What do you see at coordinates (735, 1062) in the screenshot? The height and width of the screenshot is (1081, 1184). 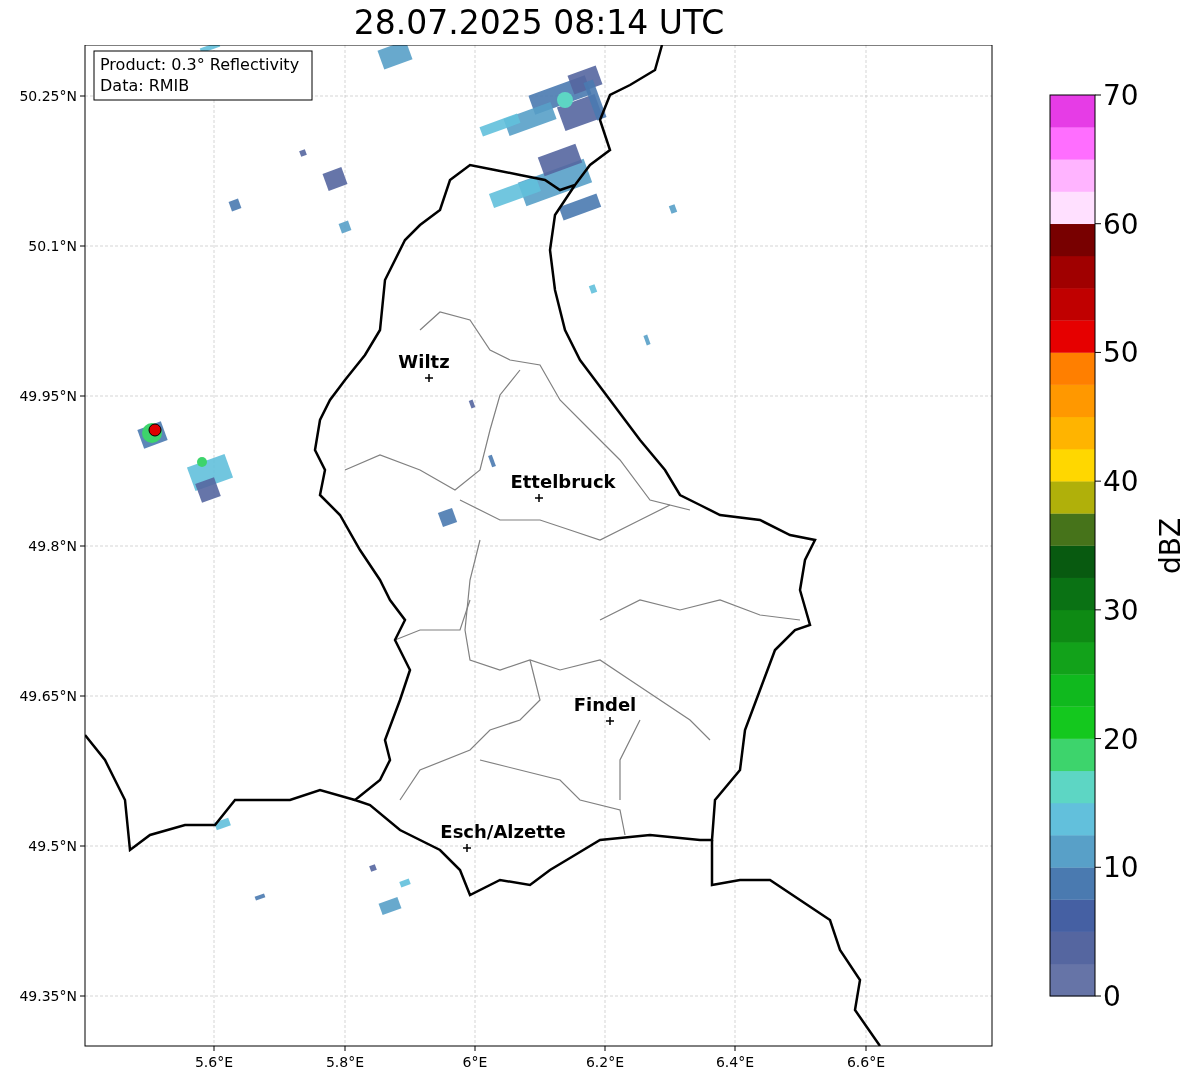 I see `x-tick-label: 6.4°E` at bounding box center [735, 1062].